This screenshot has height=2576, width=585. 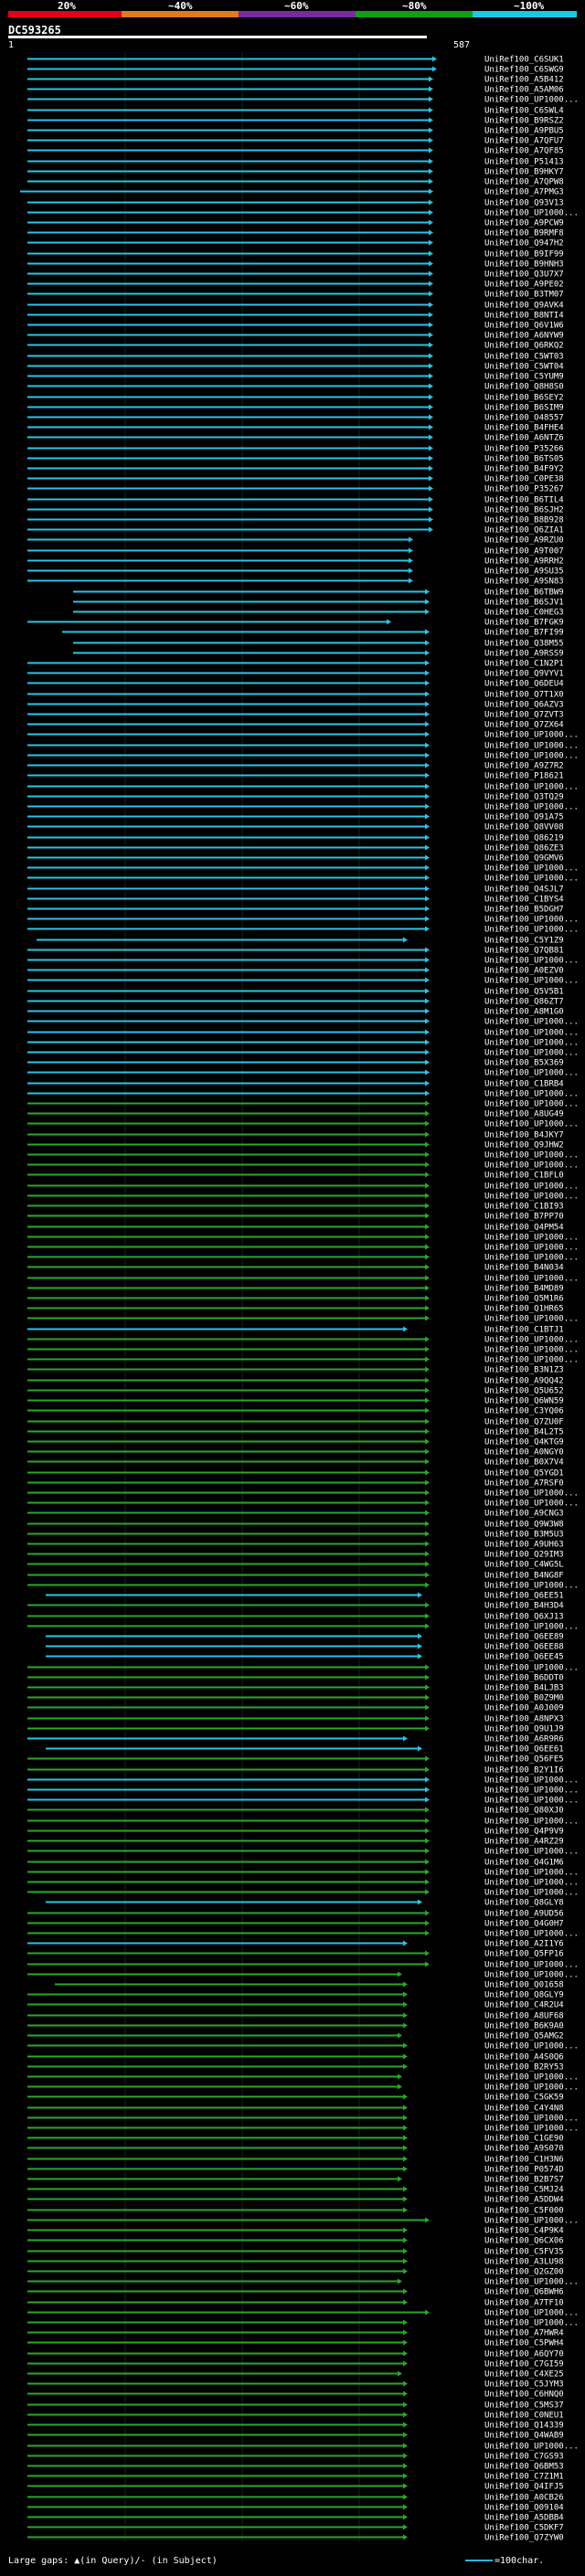 I want to click on hit-label: UniRef100_Q6DEU4, so click(x=524, y=684).